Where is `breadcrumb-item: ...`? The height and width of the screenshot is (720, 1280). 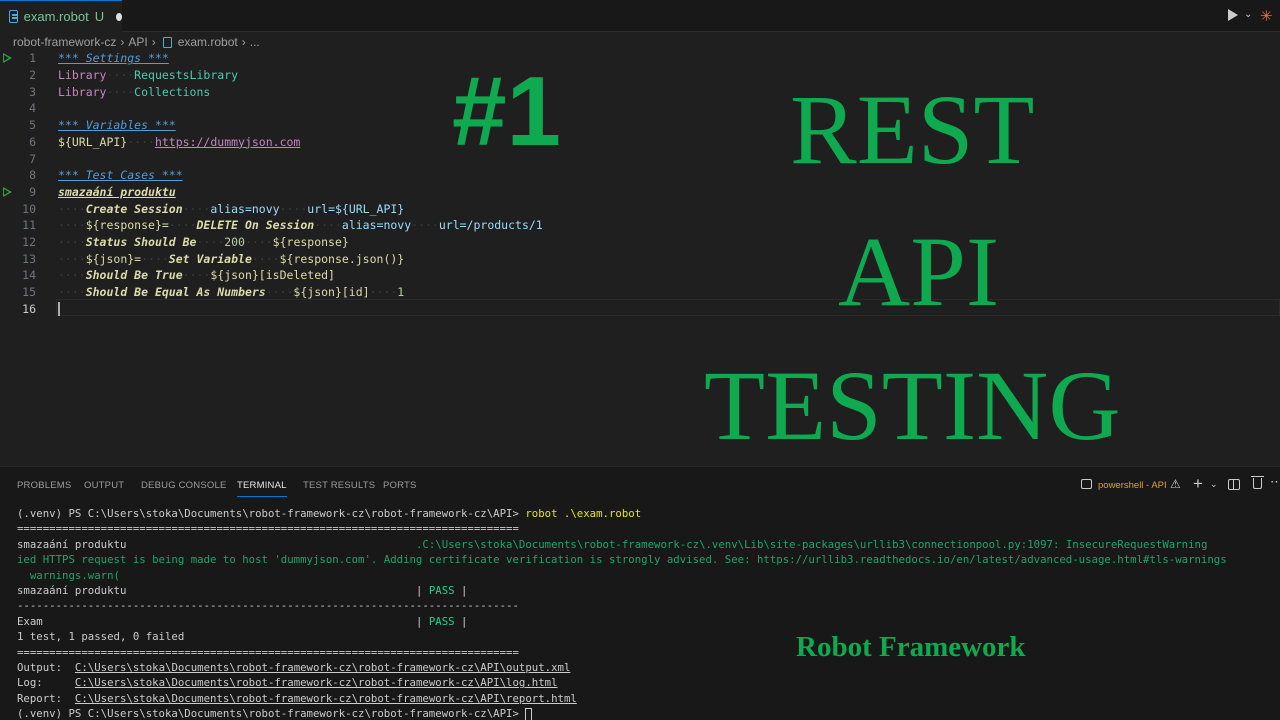
breadcrumb-item: ... is located at coordinates (255, 42).